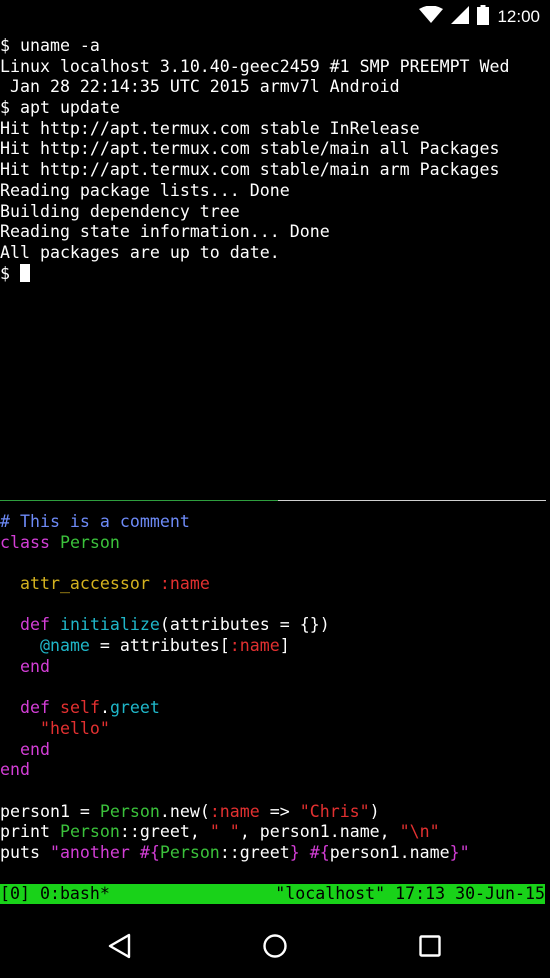  I want to click on home-button, so click(275, 946).